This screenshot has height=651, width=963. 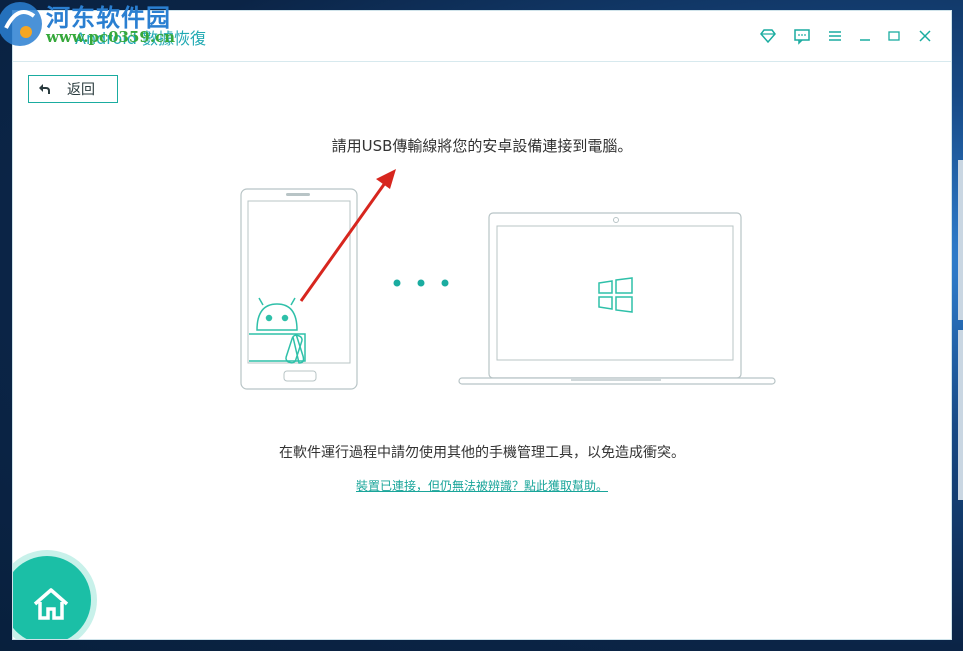 I want to click on phone-illustration, so click(x=299, y=289).